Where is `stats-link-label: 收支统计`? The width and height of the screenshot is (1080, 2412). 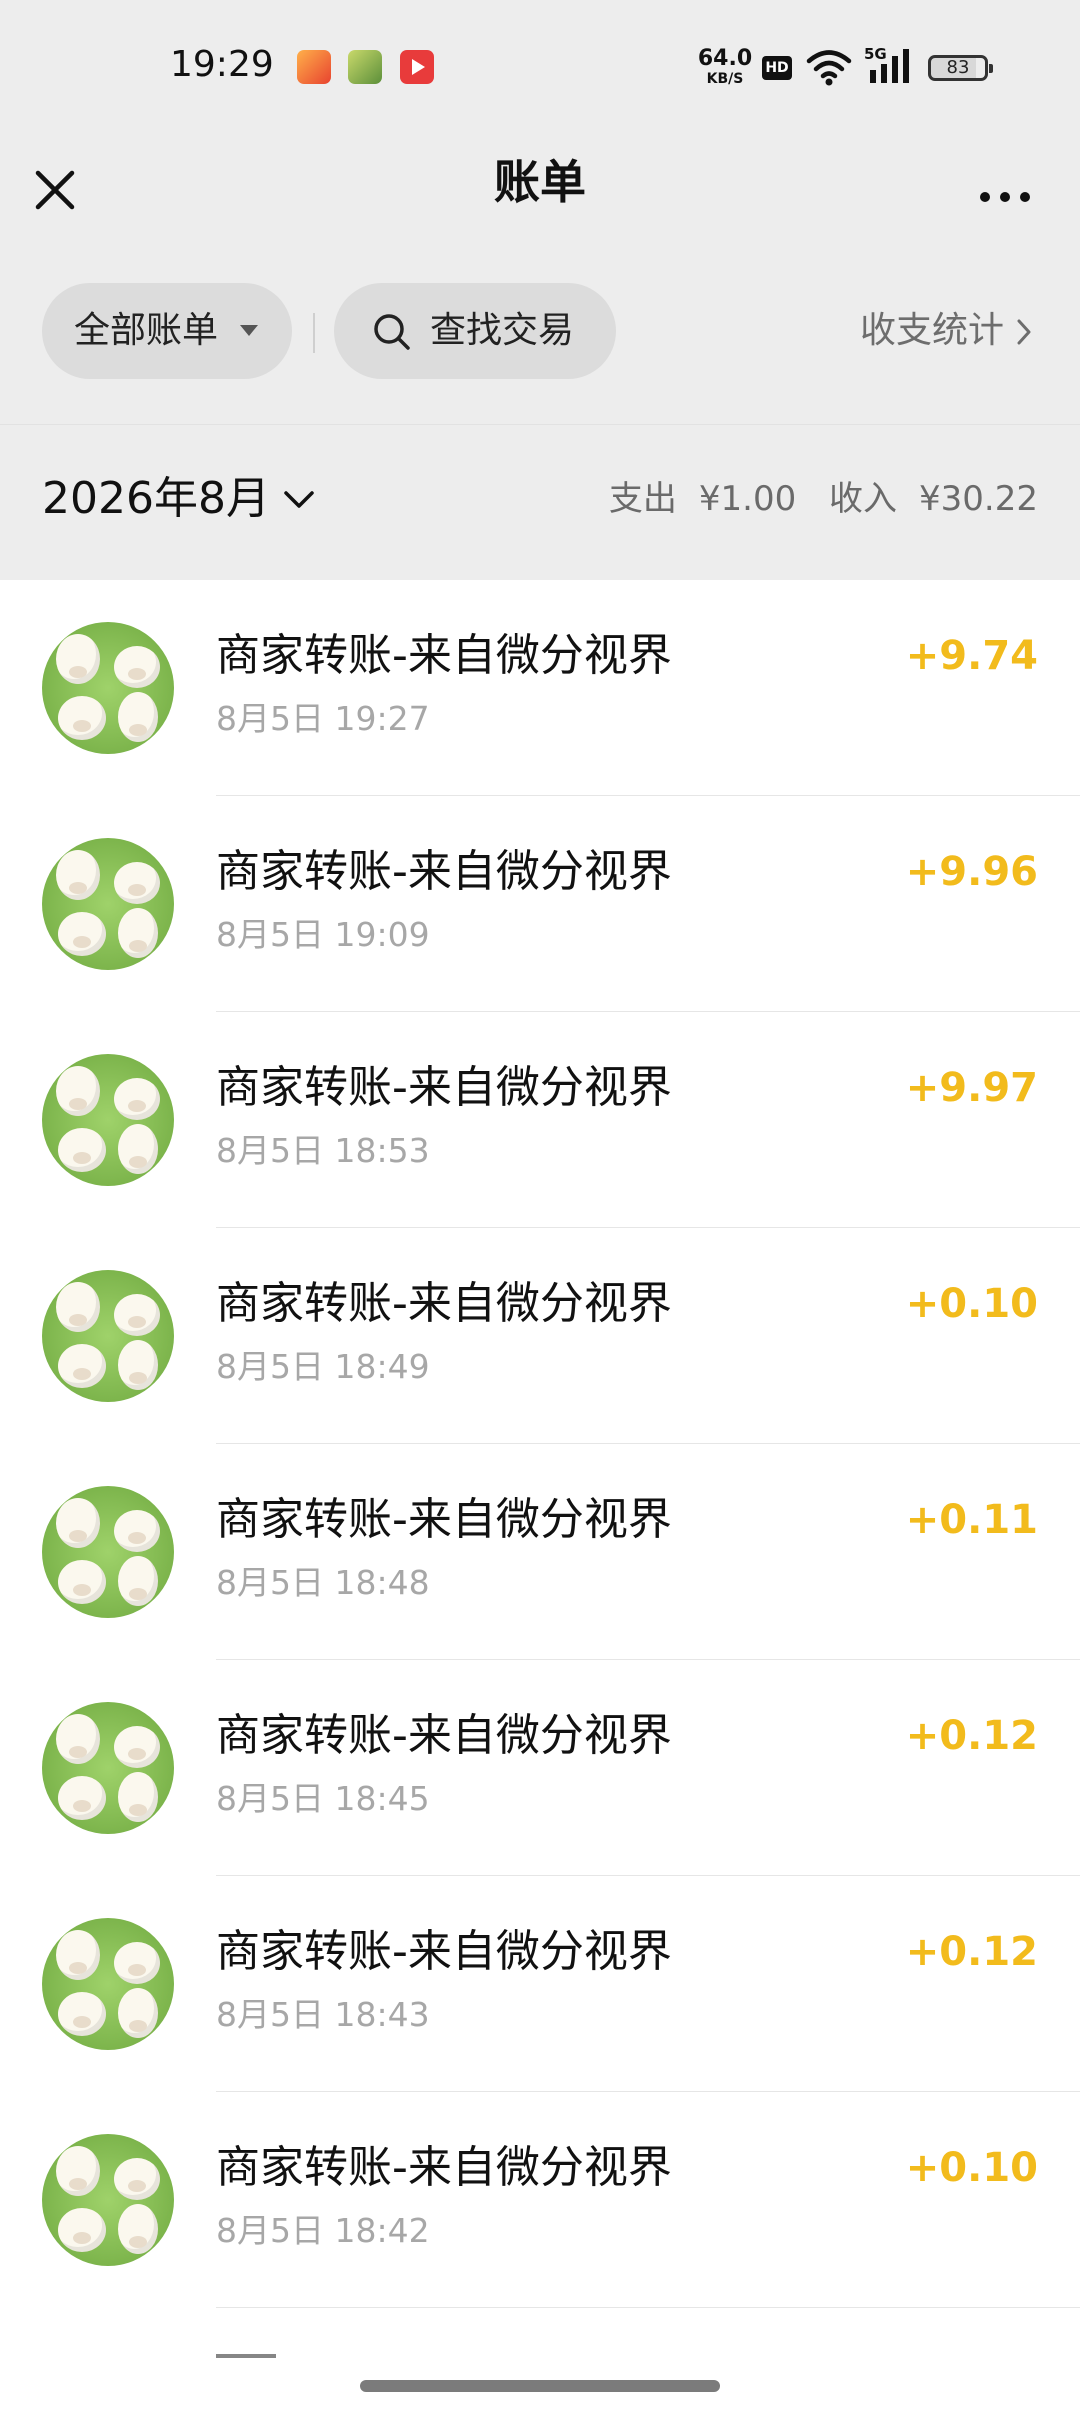
stats-link-label: 收支统计 is located at coordinates (931, 330).